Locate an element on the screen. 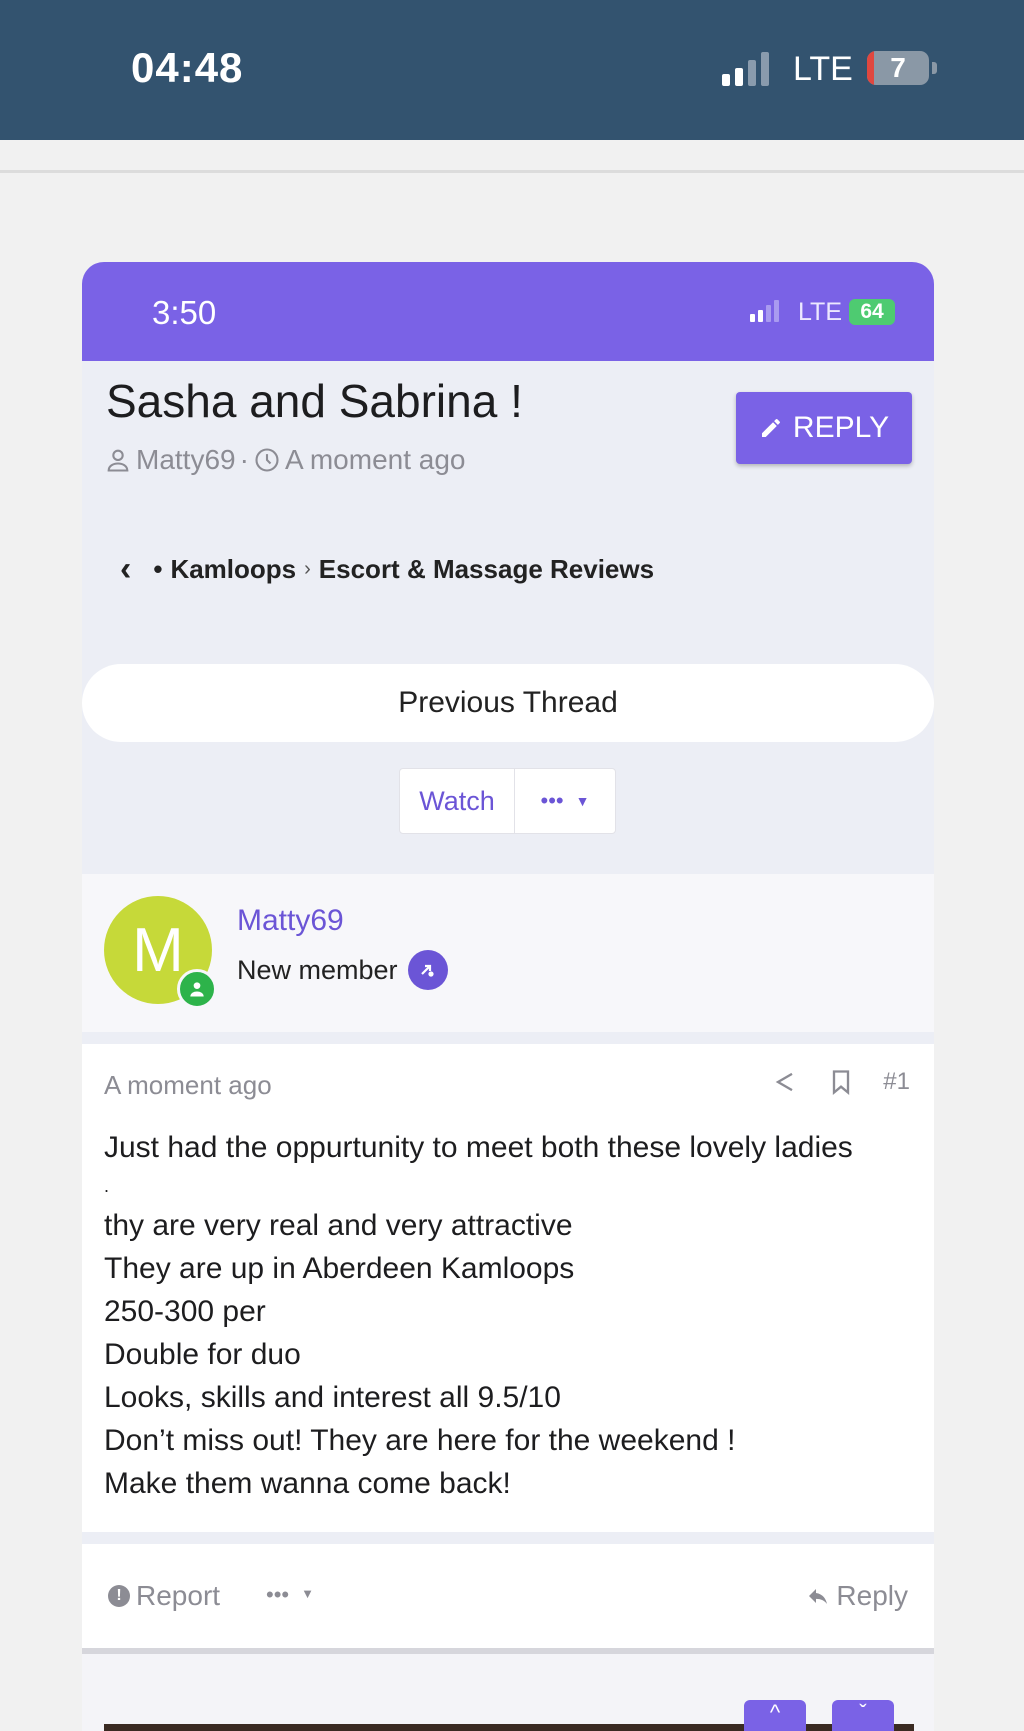 The width and height of the screenshot is (1024, 1731). reply-button: REPLY is located at coordinates (824, 428).